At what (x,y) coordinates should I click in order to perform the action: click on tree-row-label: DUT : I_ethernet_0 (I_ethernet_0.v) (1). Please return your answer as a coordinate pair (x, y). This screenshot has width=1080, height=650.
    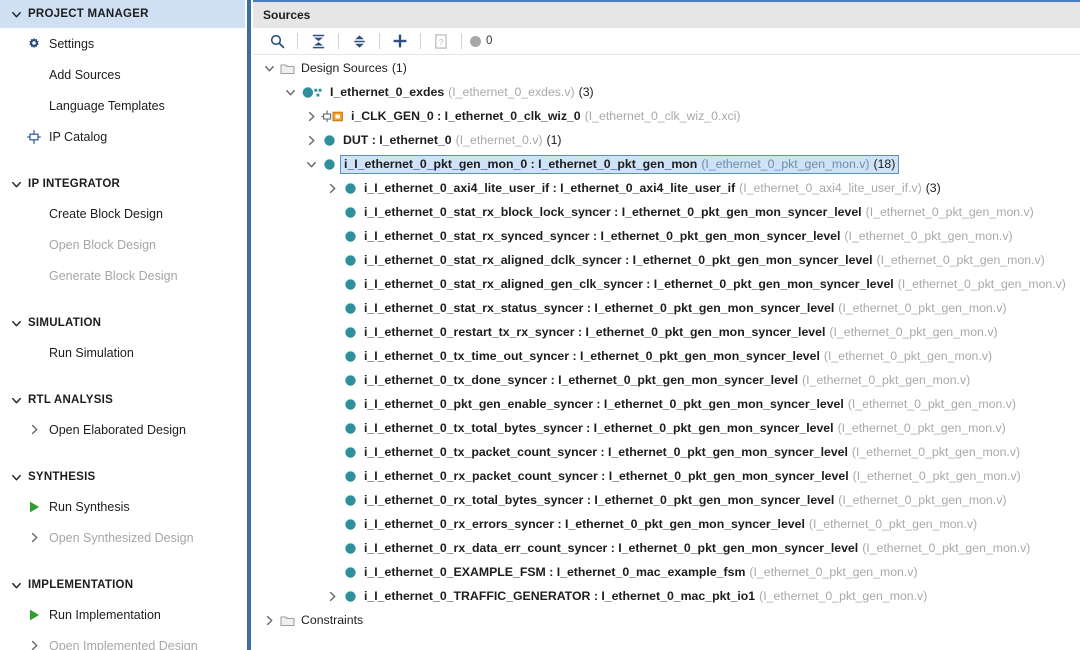
    Looking at the image, I should click on (452, 140).